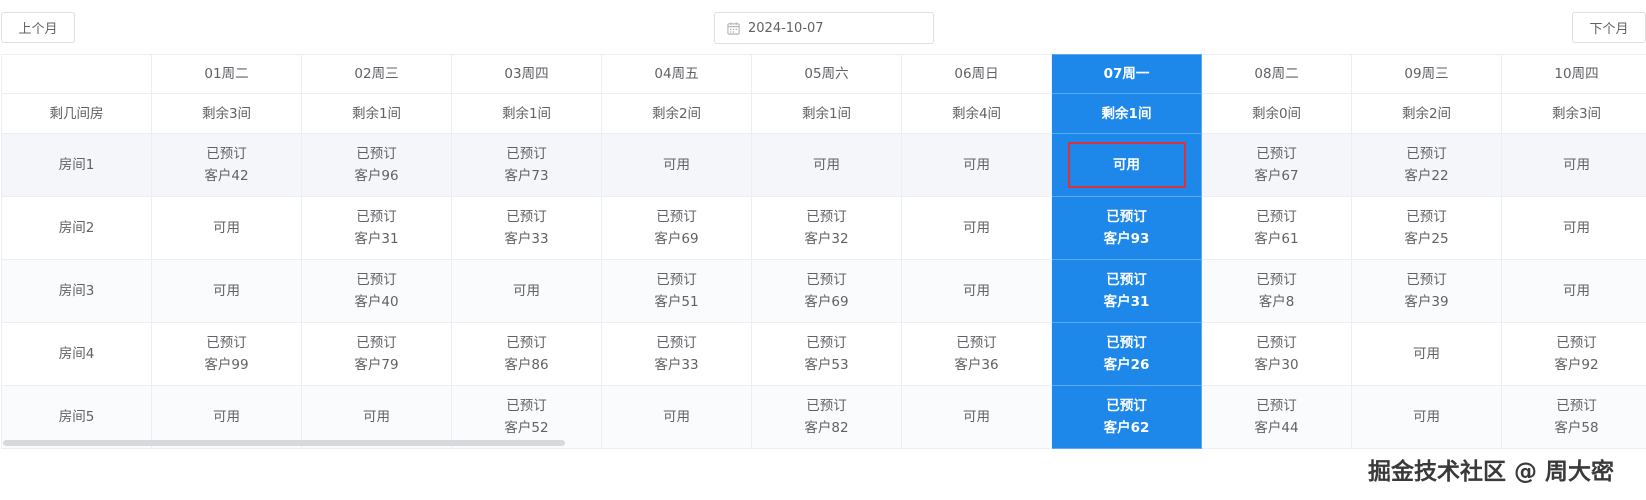 The height and width of the screenshot is (500, 1646). Describe the element at coordinates (38, 27) in the screenshot. I see `prev-month-button: 上个月` at that location.